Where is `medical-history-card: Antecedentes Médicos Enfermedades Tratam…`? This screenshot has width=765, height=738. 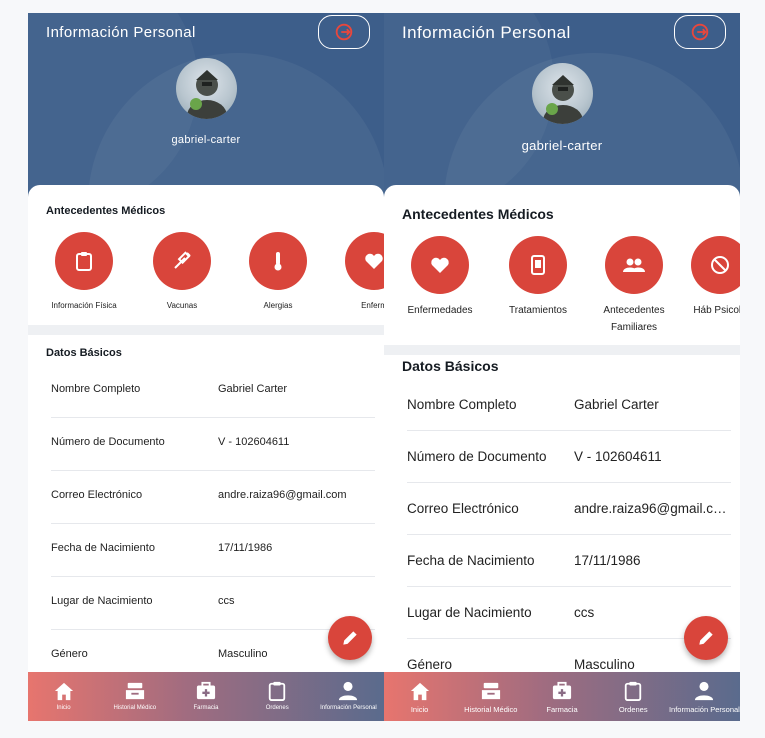
medical-history-card: Antecedentes Médicos Enfermedades Tratam… is located at coordinates (562, 265).